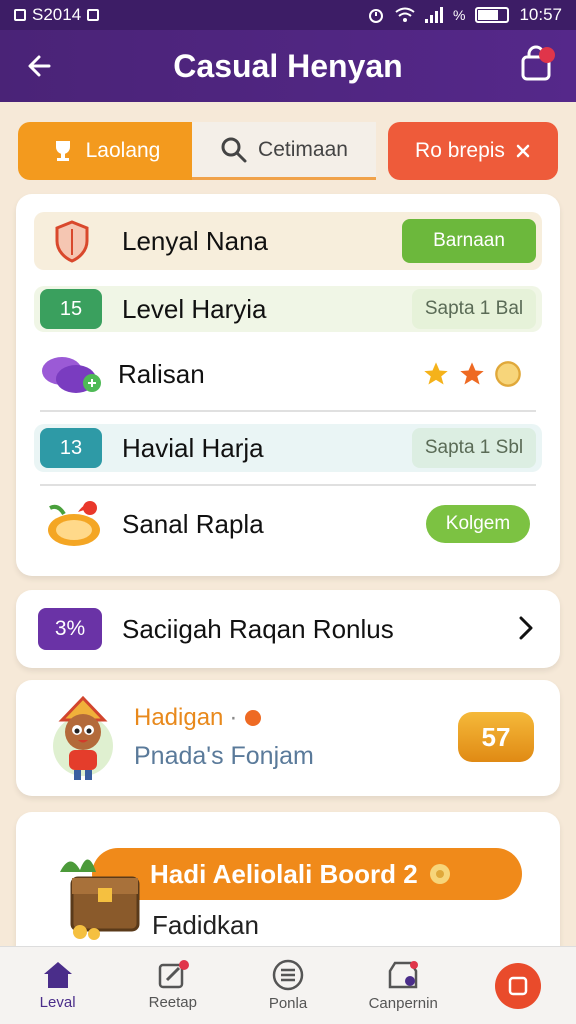  Describe the element at coordinates (173, 974) in the screenshot. I see `edit-icon` at that location.